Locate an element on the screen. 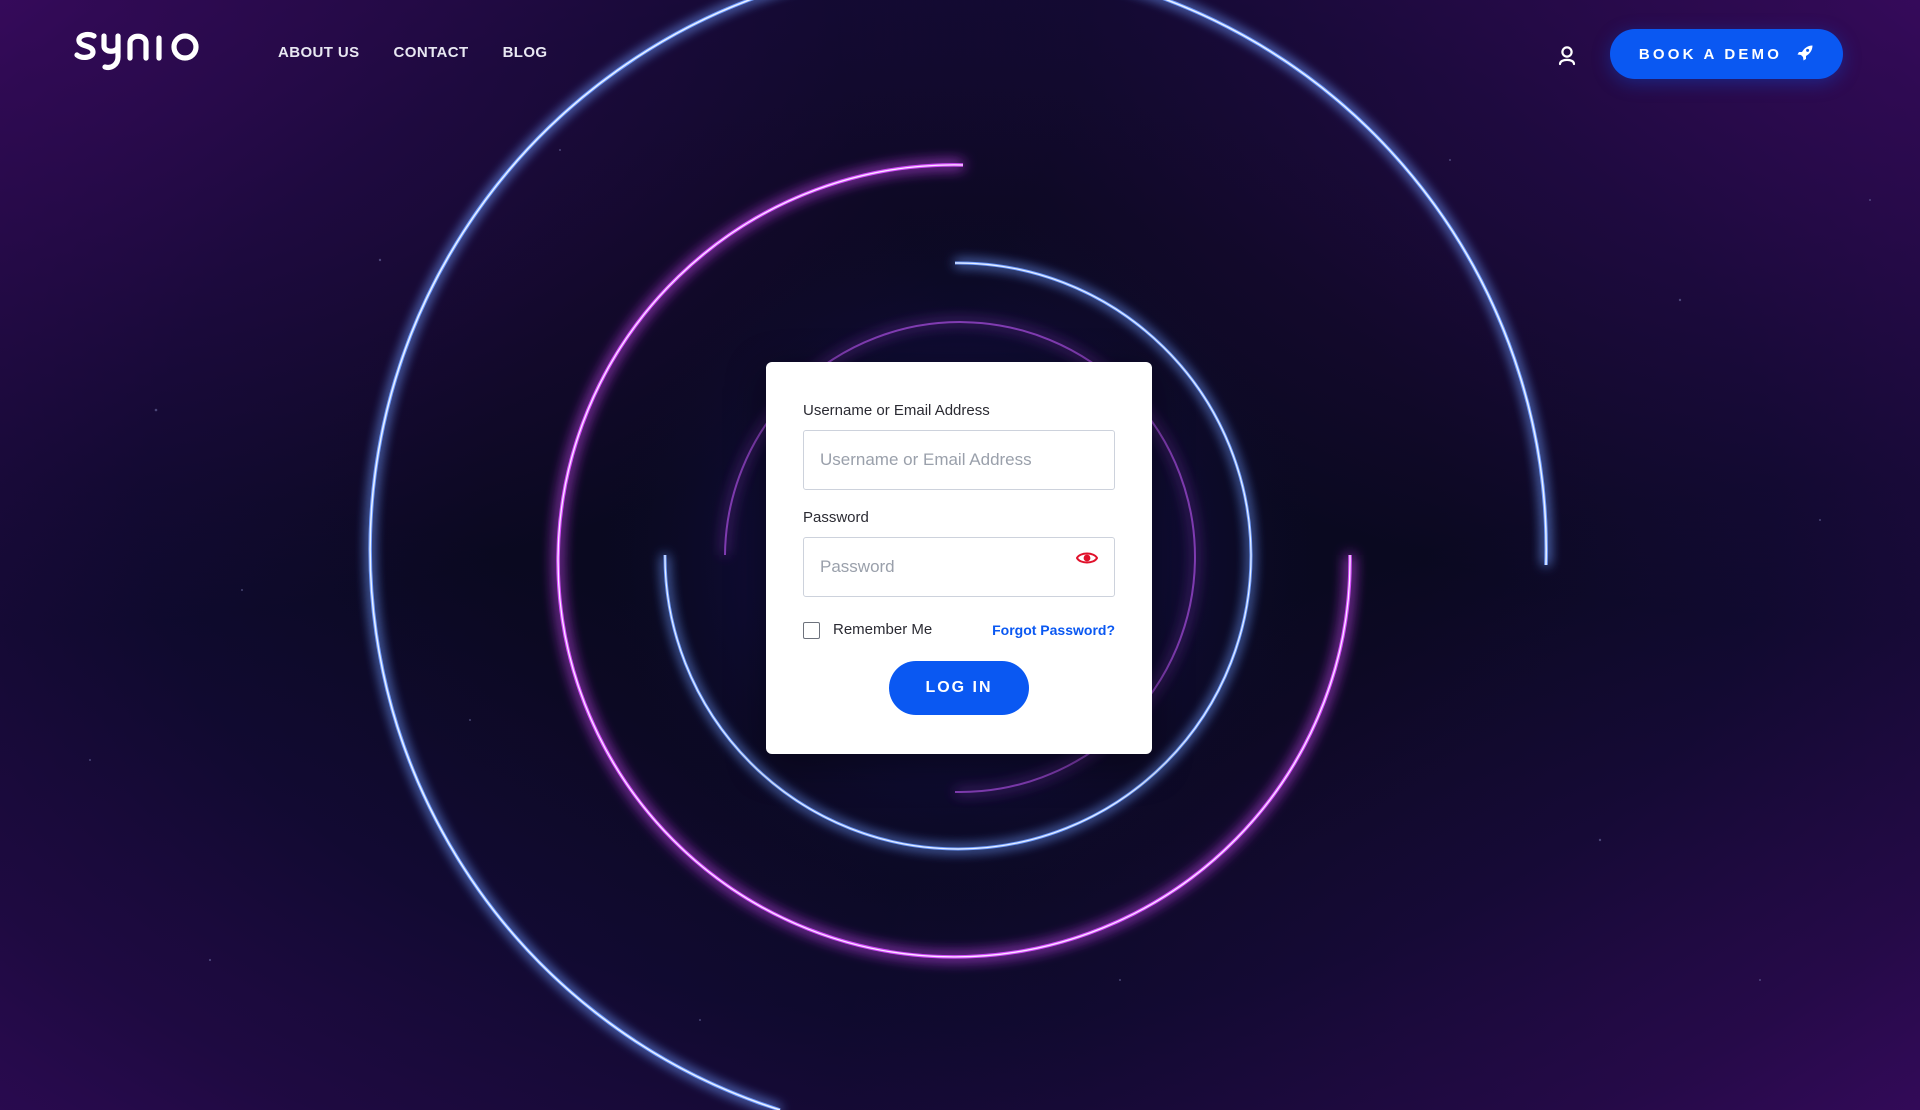  book-a-demo-label: BOOK A DEMO is located at coordinates (1710, 54).